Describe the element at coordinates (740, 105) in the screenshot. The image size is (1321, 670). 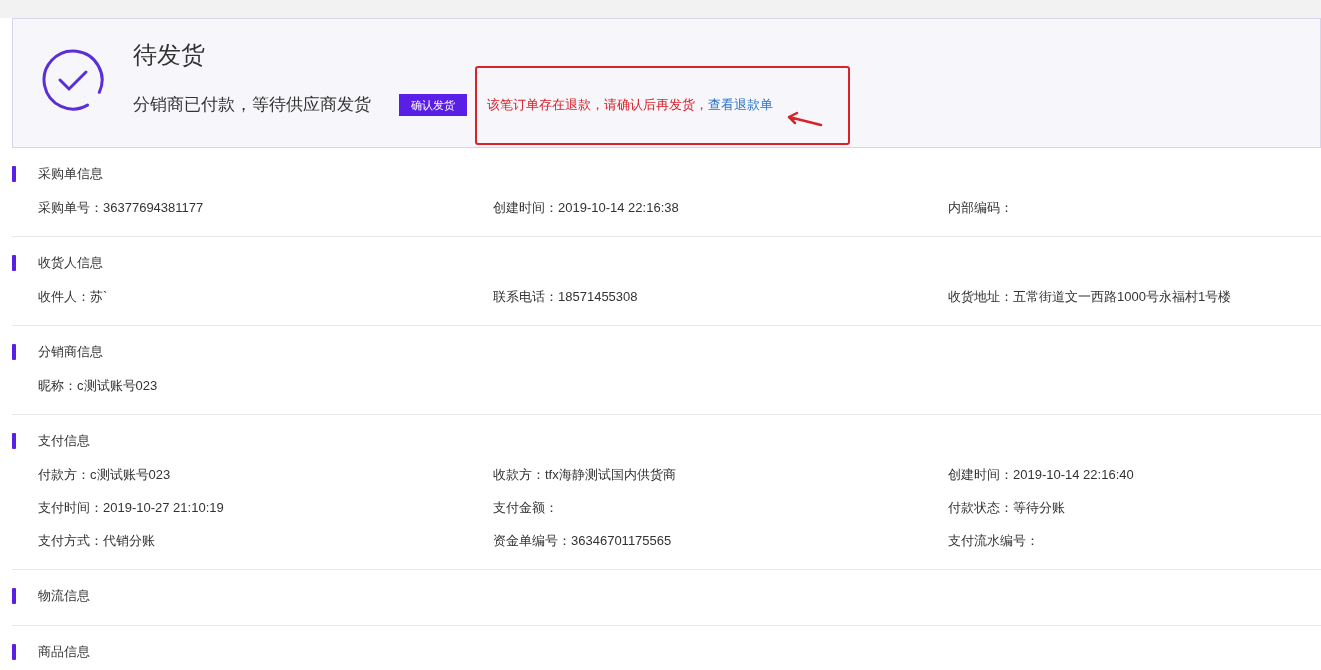
I see `view-refund-link: 查看退款单` at that location.